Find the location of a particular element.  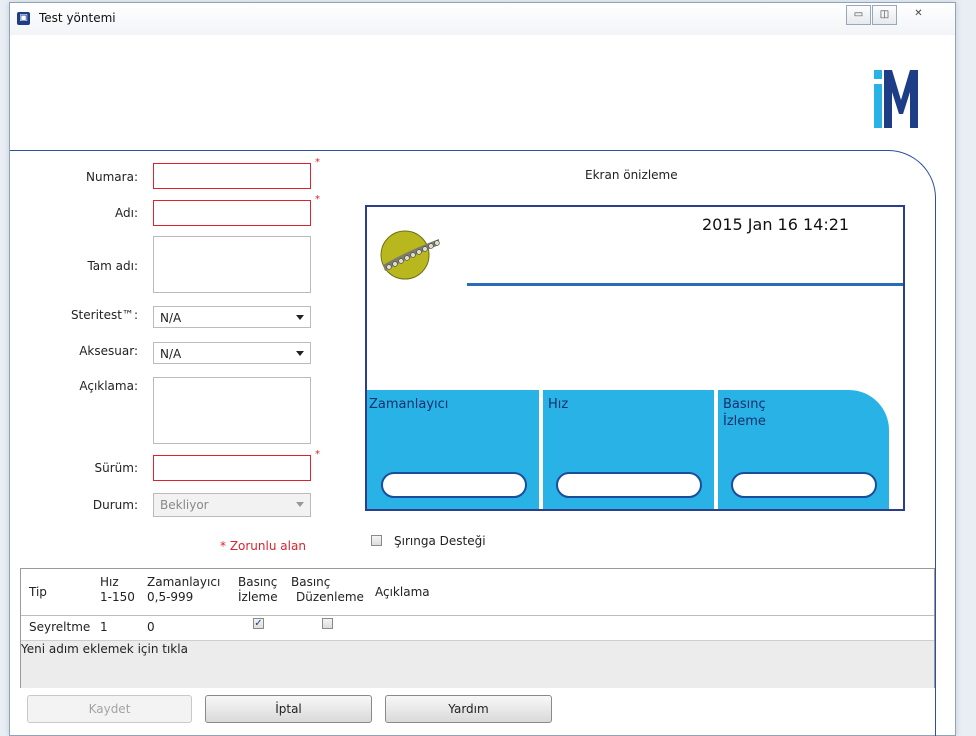

add-step-row: Yeni adım eklemek için tıkla is located at coordinates (477, 664).